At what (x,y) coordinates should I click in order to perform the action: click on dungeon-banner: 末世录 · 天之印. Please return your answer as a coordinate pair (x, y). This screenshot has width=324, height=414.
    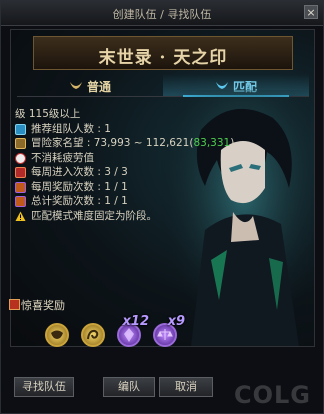
    Looking at the image, I should click on (163, 53).